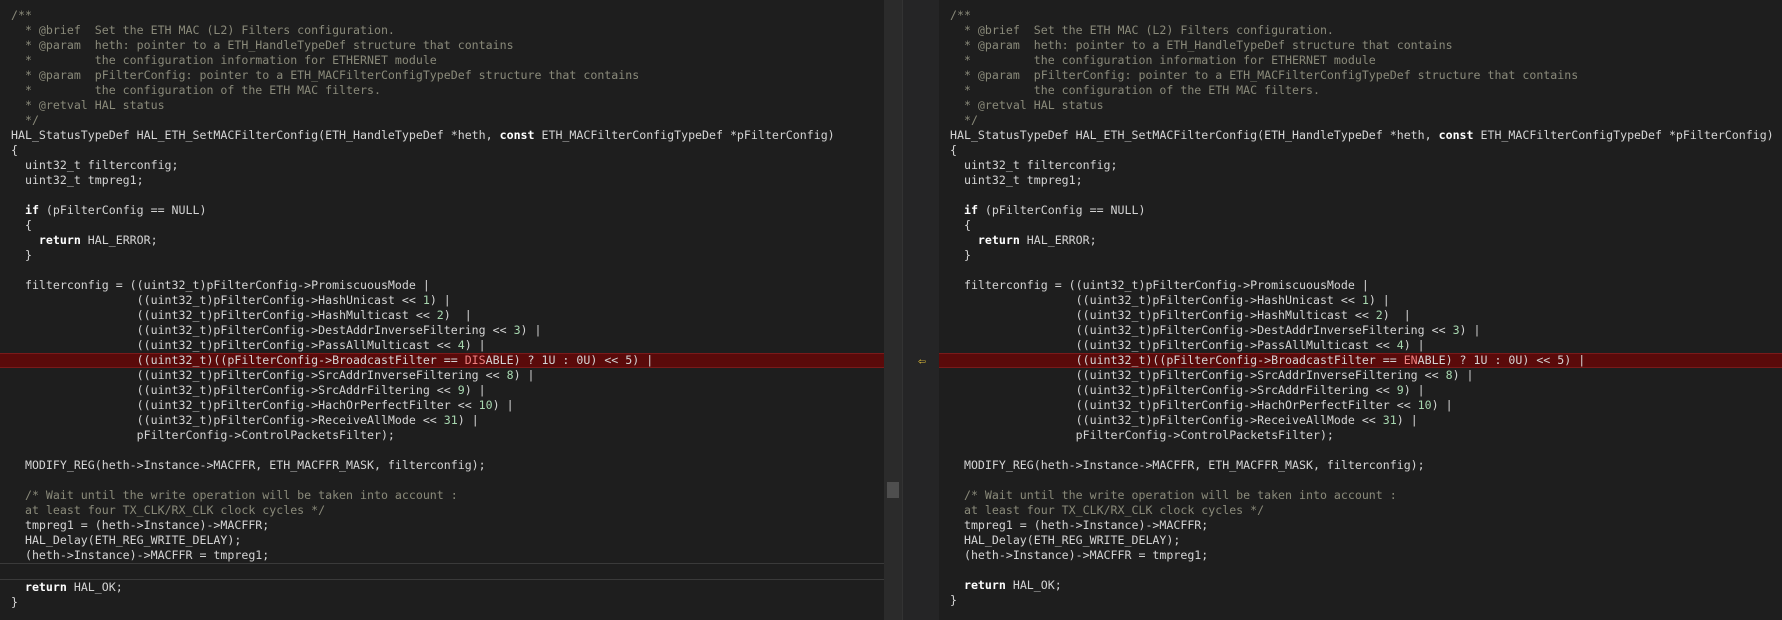 The width and height of the screenshot is (1782, 620). Describe the element at coordinates (1061, 210) in the screenshot. I see `code-token: (pFilterConfig == NULL)` at that location.